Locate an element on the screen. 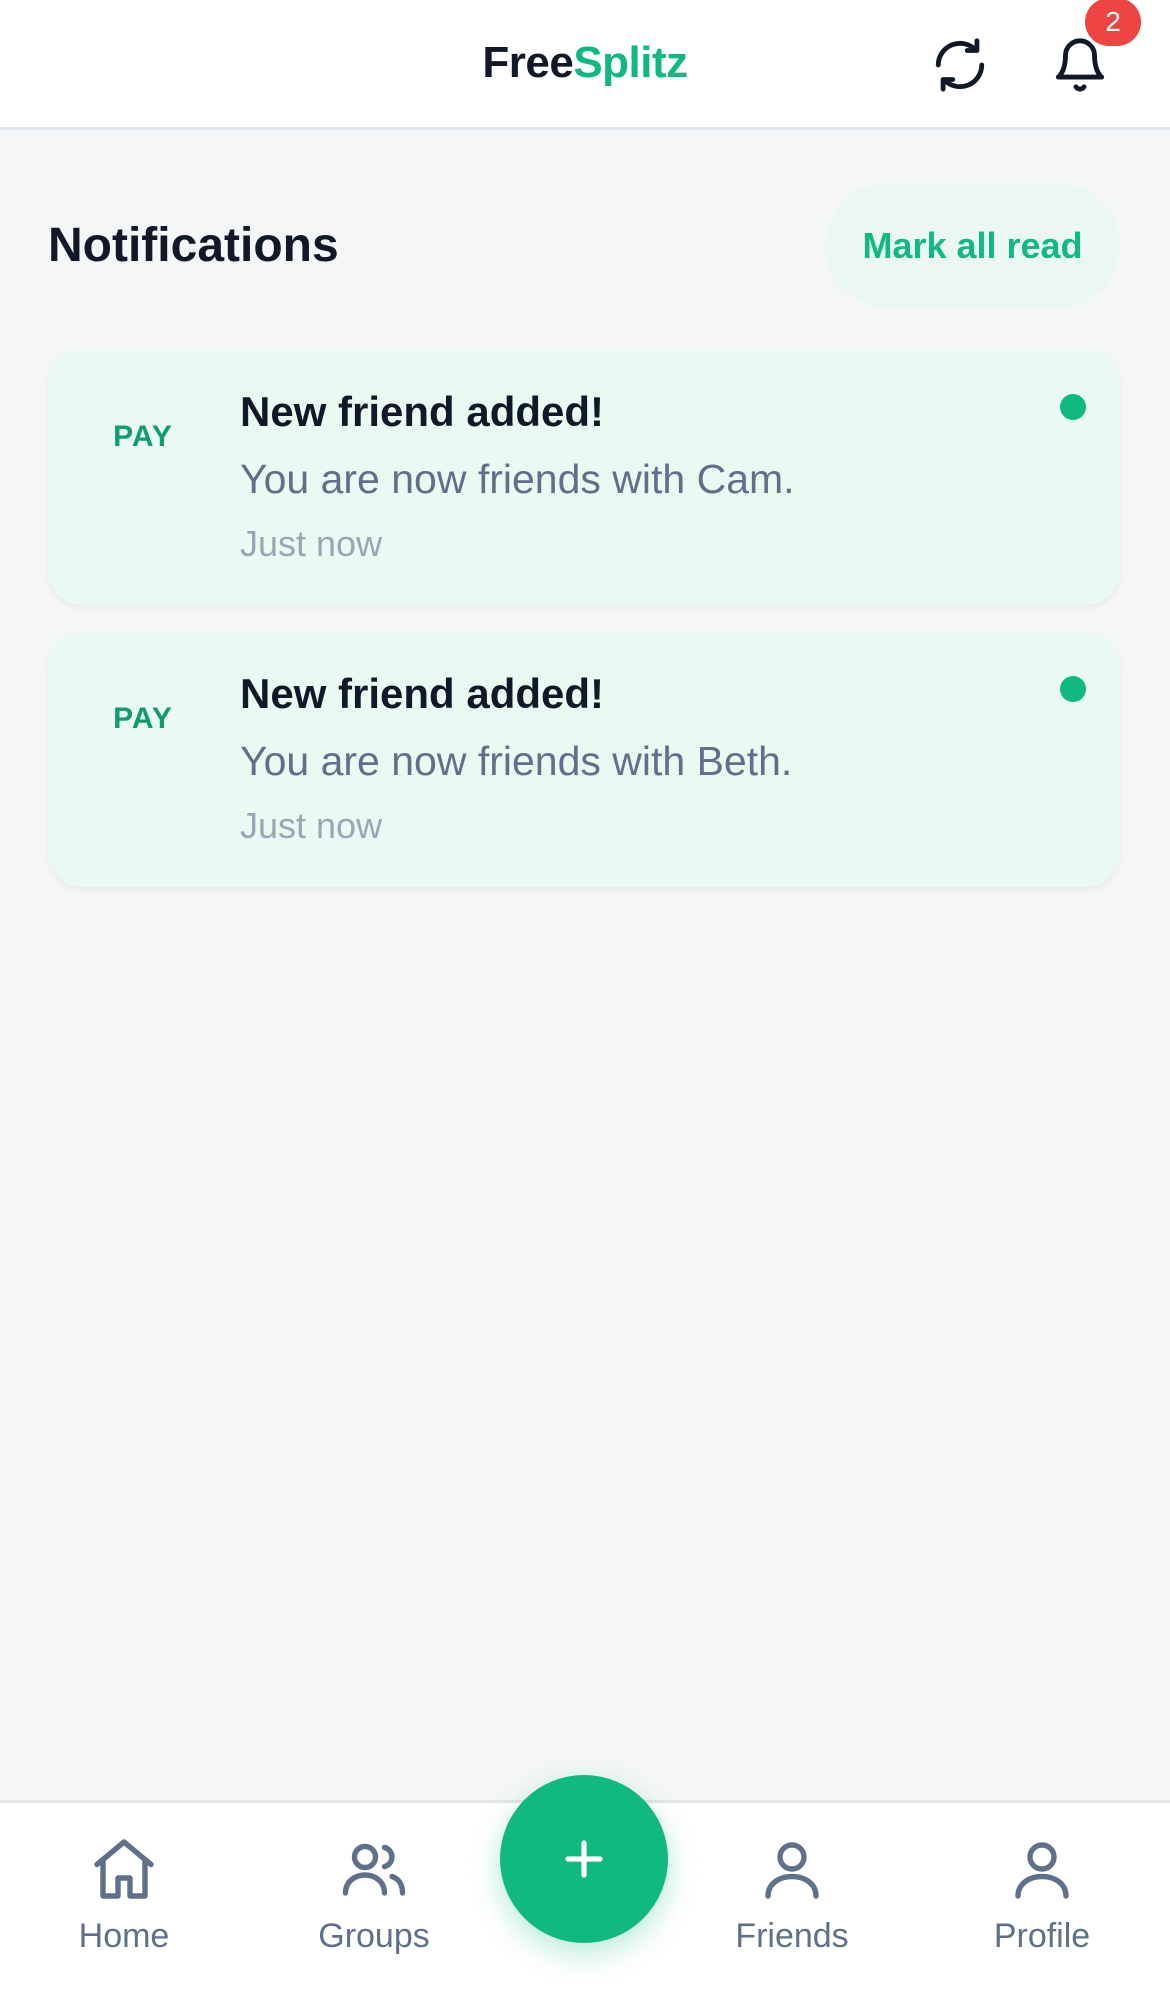 This screenshot has height=1992, width=1170. profile-icon is located at coordinates (1042, 1870).